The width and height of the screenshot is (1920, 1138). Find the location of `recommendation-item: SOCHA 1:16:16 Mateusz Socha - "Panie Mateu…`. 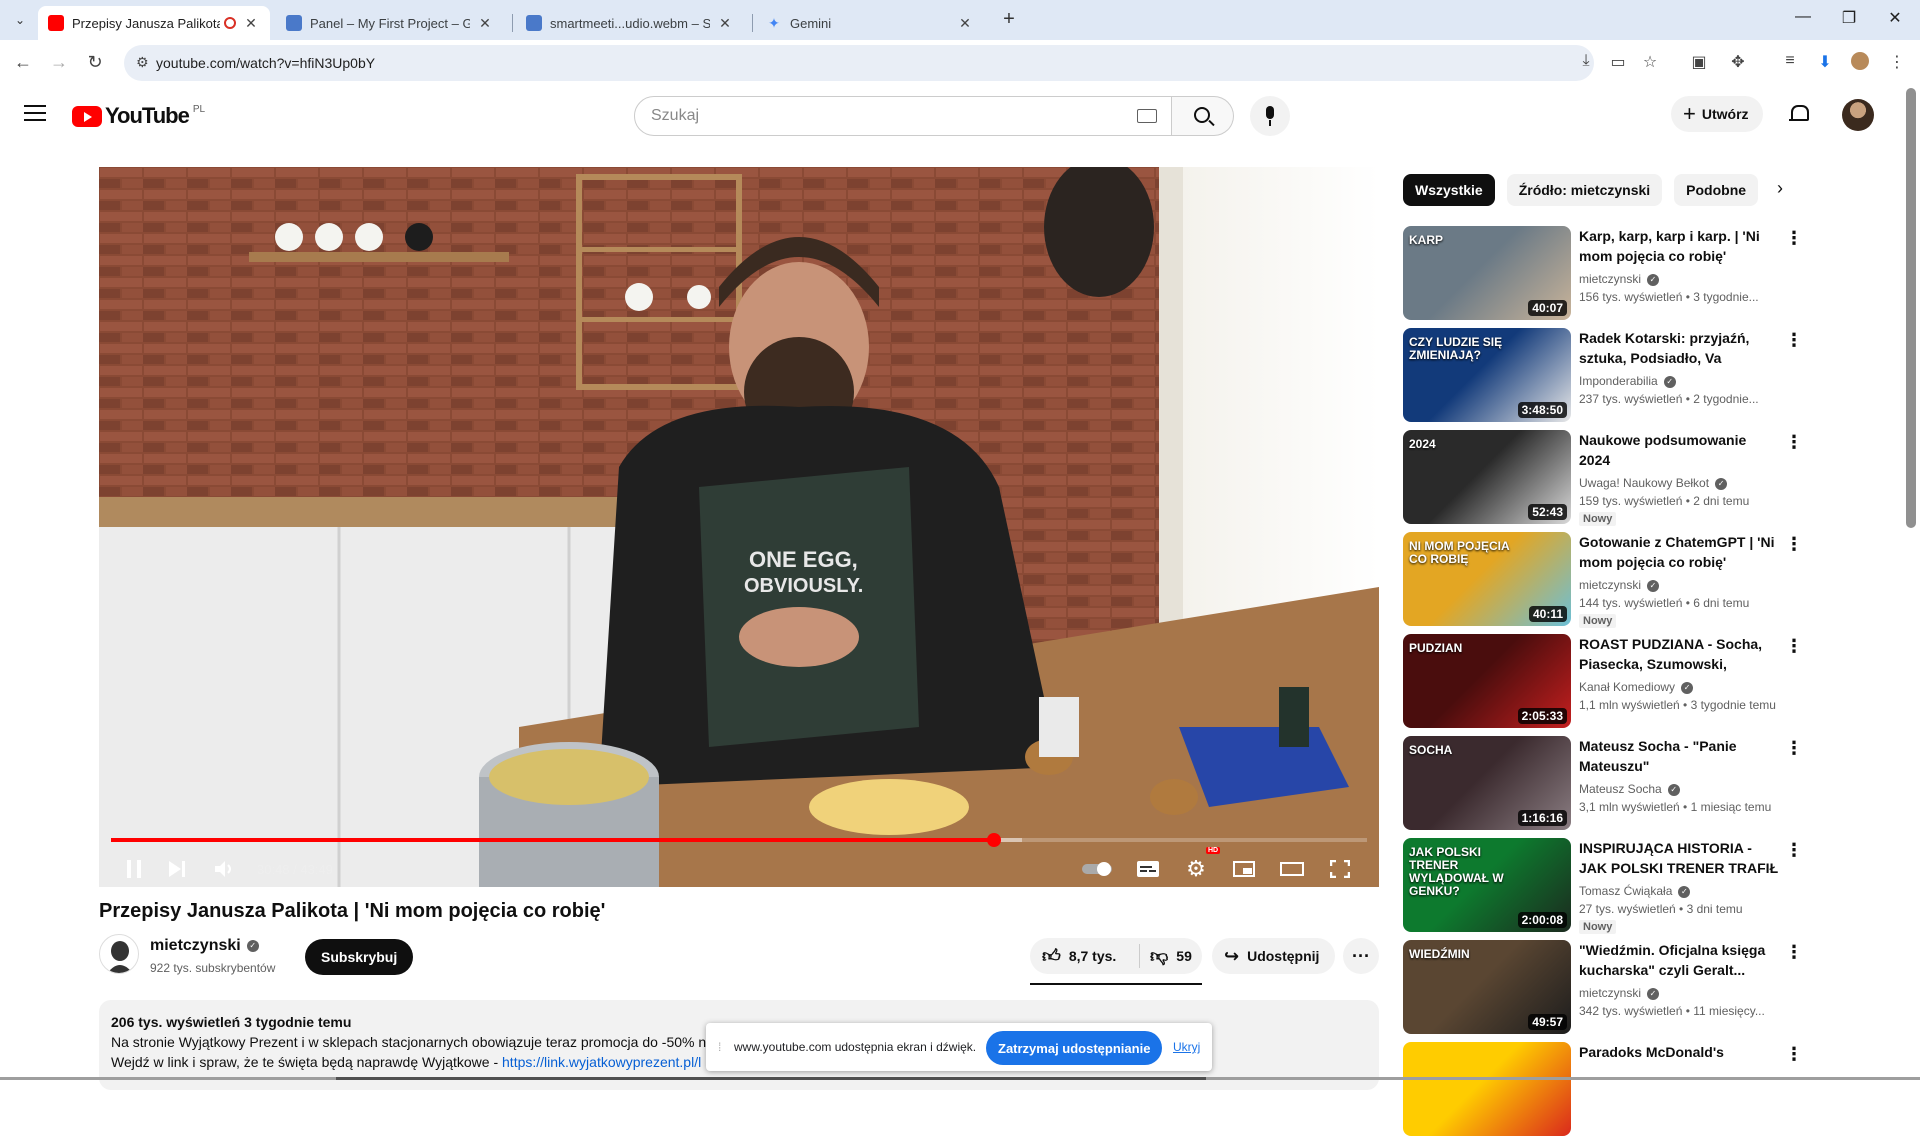

recommendation-item: SOCHA 1:16:16 Mateusz Socha - "Panie Mateu… is located at coordinates (1603, 784).